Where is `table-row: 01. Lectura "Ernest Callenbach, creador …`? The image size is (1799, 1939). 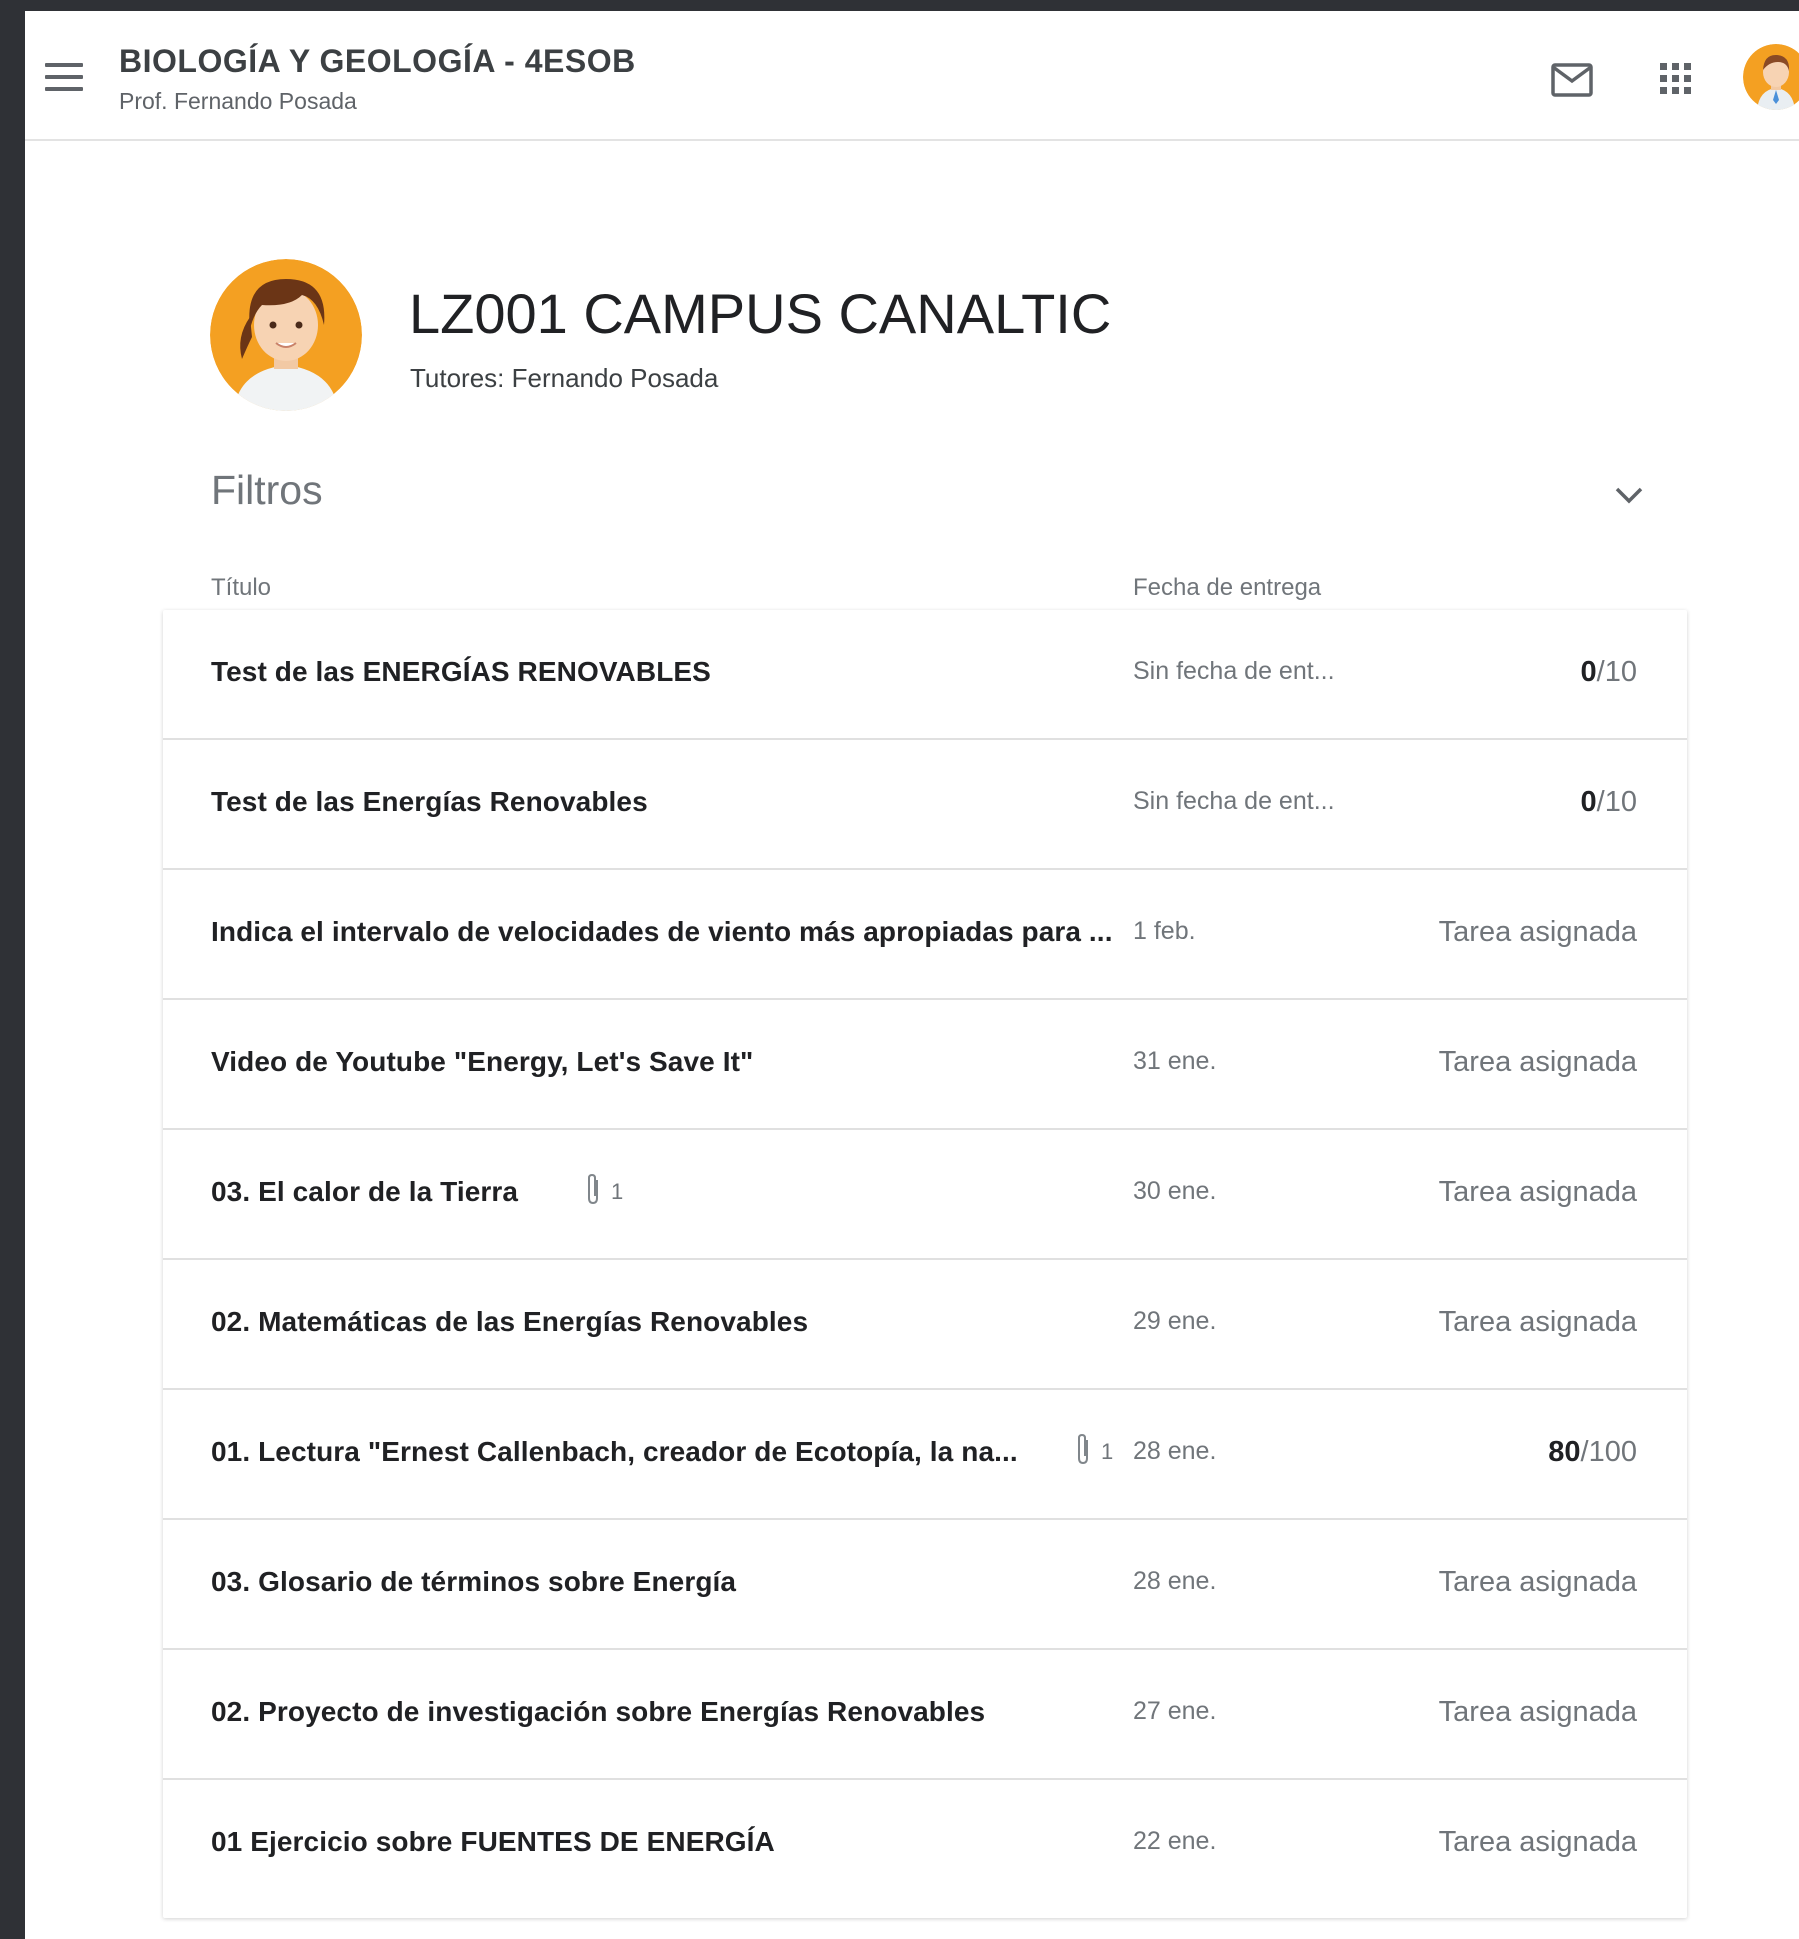
table-row: 01. Lectura "Ernest Callenbach, creador … is located at coordinates (925, 1455).